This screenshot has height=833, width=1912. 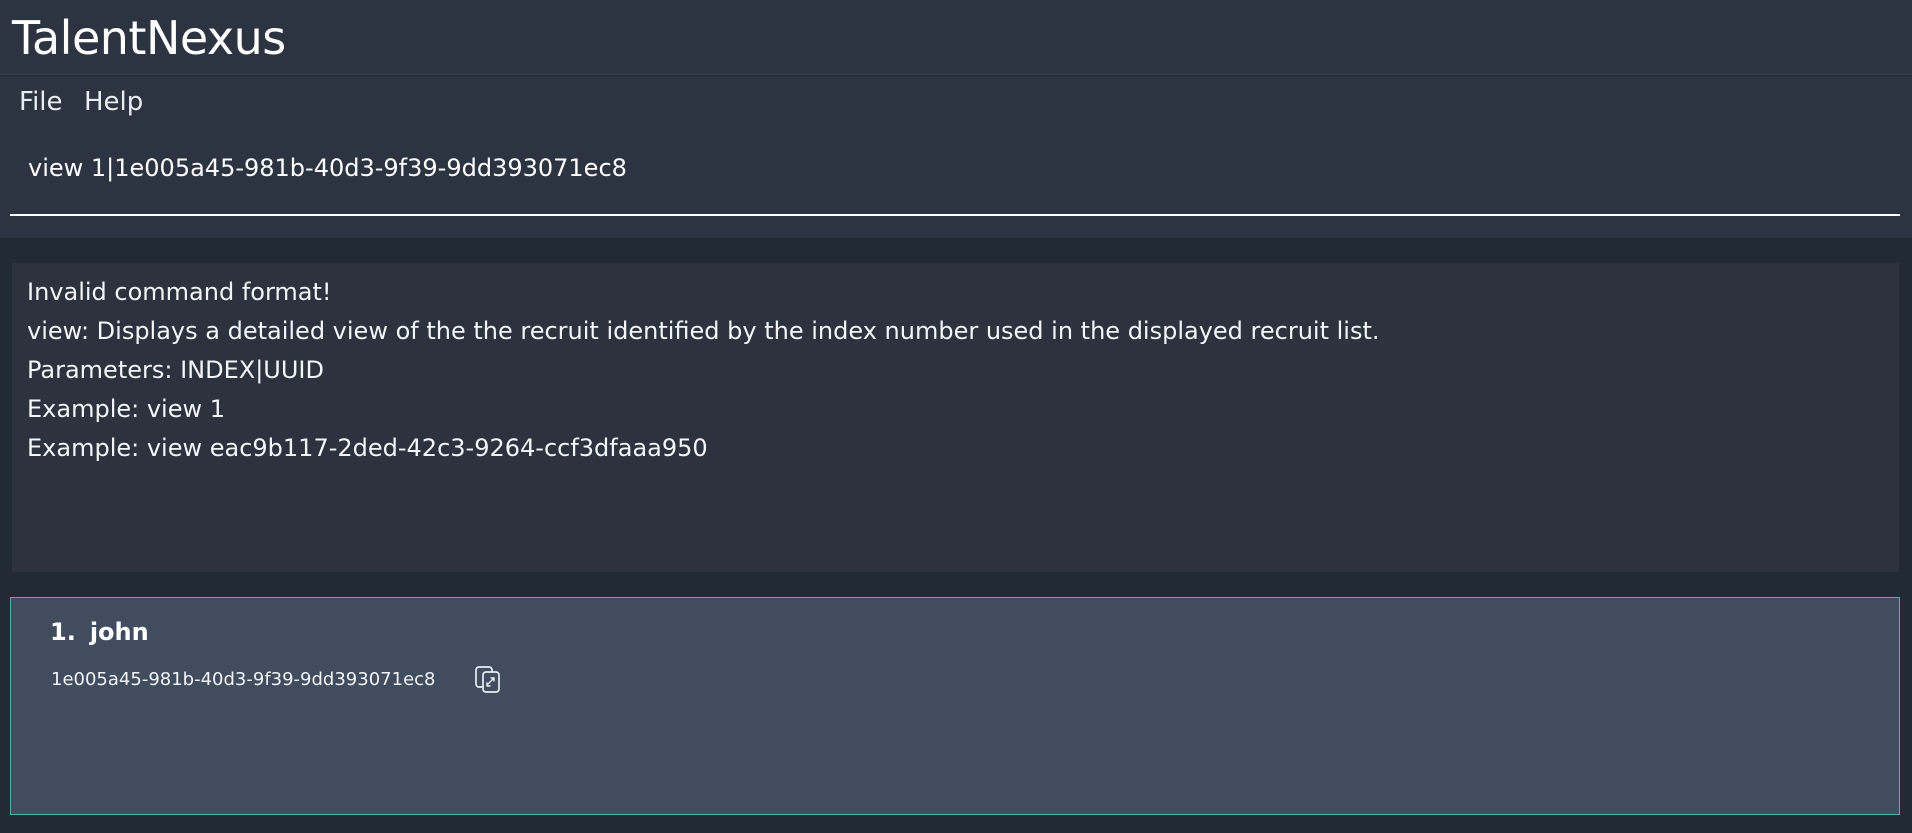 I want to click on recruit-uuid: 1e005a45-981b-40d3-9f39-9dd393071ec8, so click(x=243, y=679).